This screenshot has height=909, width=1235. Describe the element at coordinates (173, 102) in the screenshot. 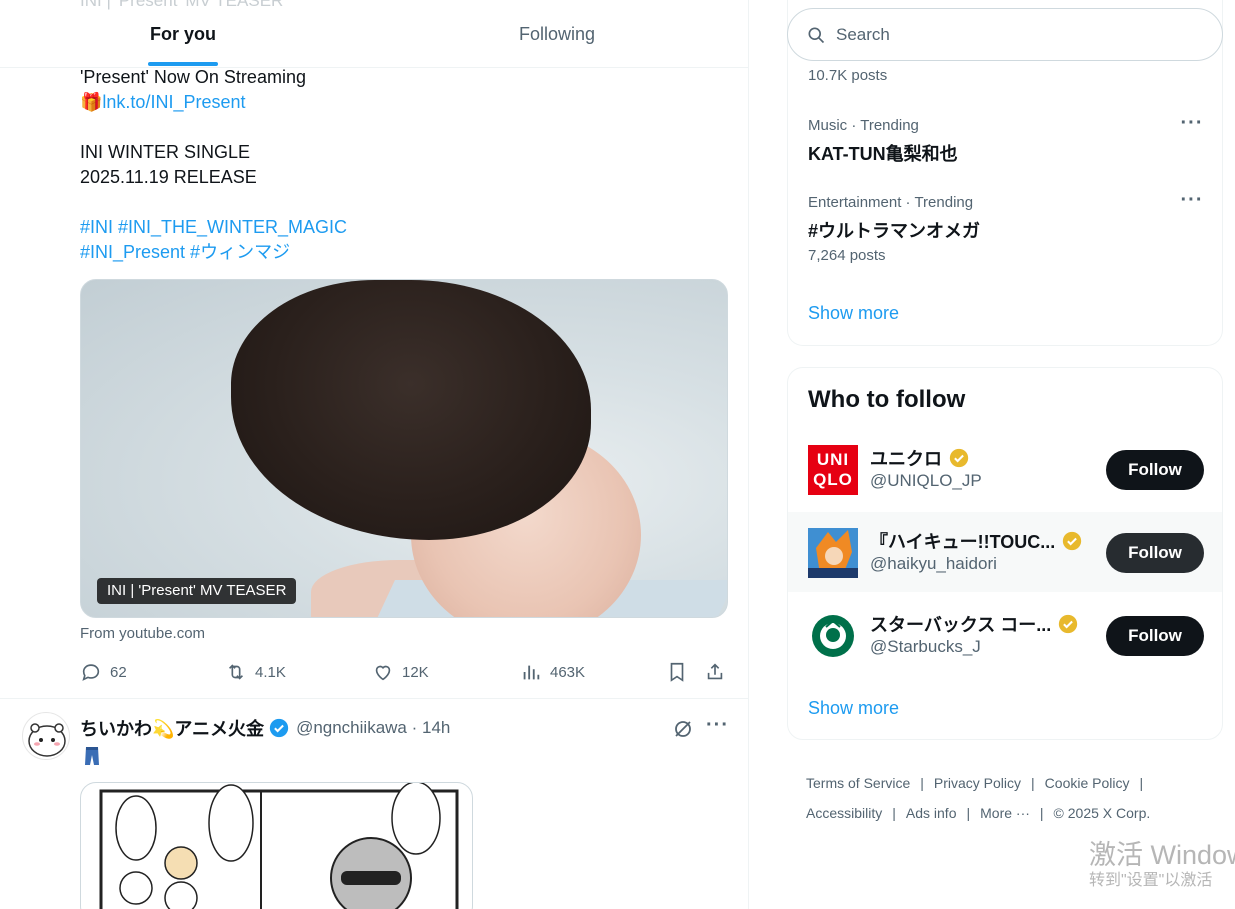

I see `post-link: lnk.to/INI_Present` at that location.